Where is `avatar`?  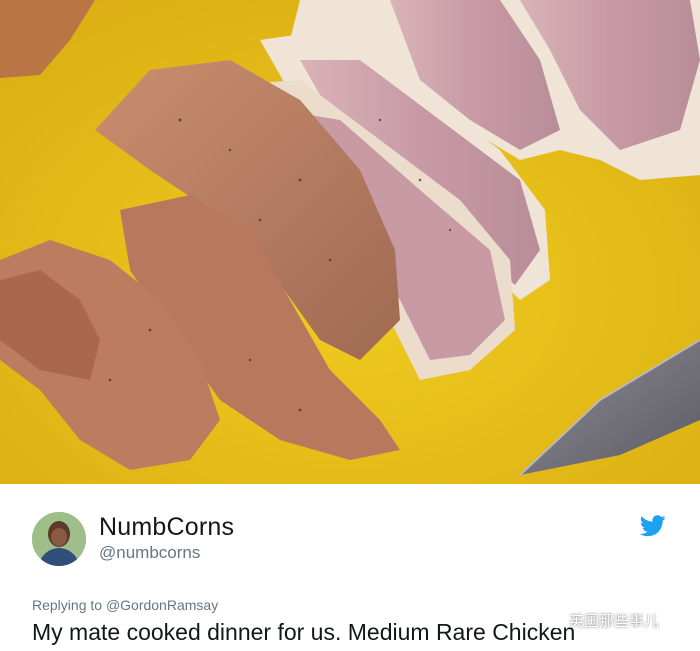
avatar is located at coordinates (59, 539).